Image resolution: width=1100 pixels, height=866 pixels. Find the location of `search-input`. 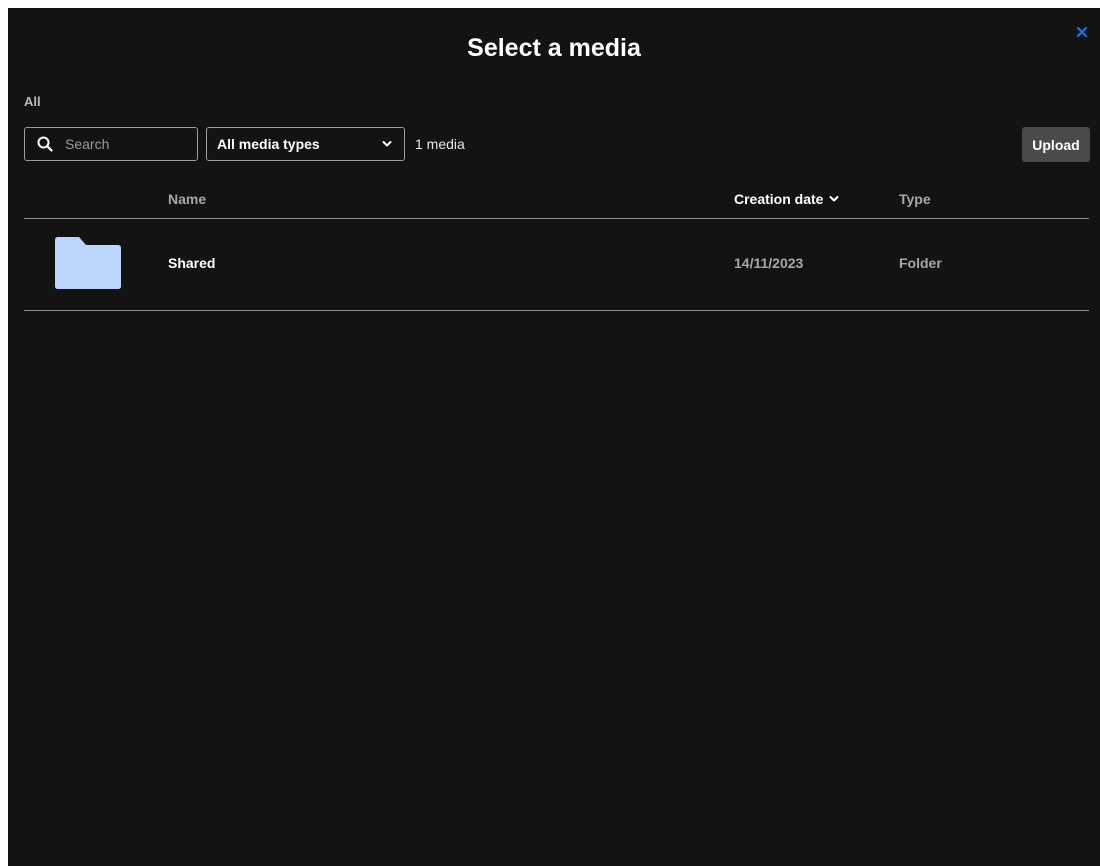

search-input is located at coordinates (125, 144).